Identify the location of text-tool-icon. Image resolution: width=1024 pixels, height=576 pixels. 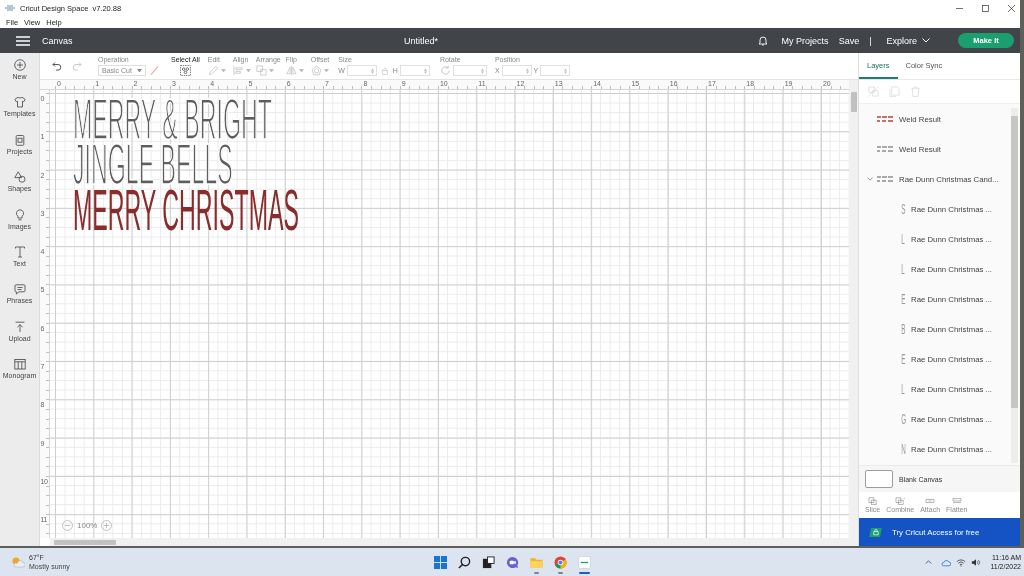
(19, 251).